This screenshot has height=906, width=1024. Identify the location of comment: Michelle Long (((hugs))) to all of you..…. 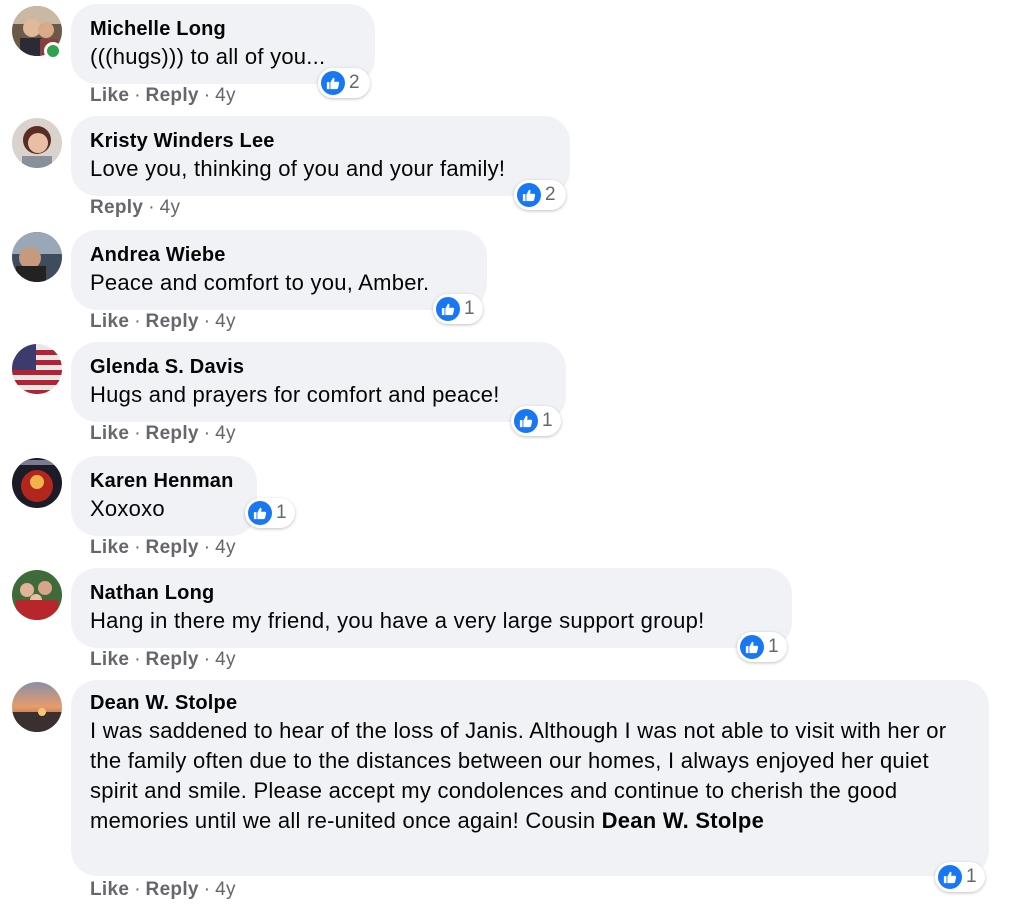
(512, 57).